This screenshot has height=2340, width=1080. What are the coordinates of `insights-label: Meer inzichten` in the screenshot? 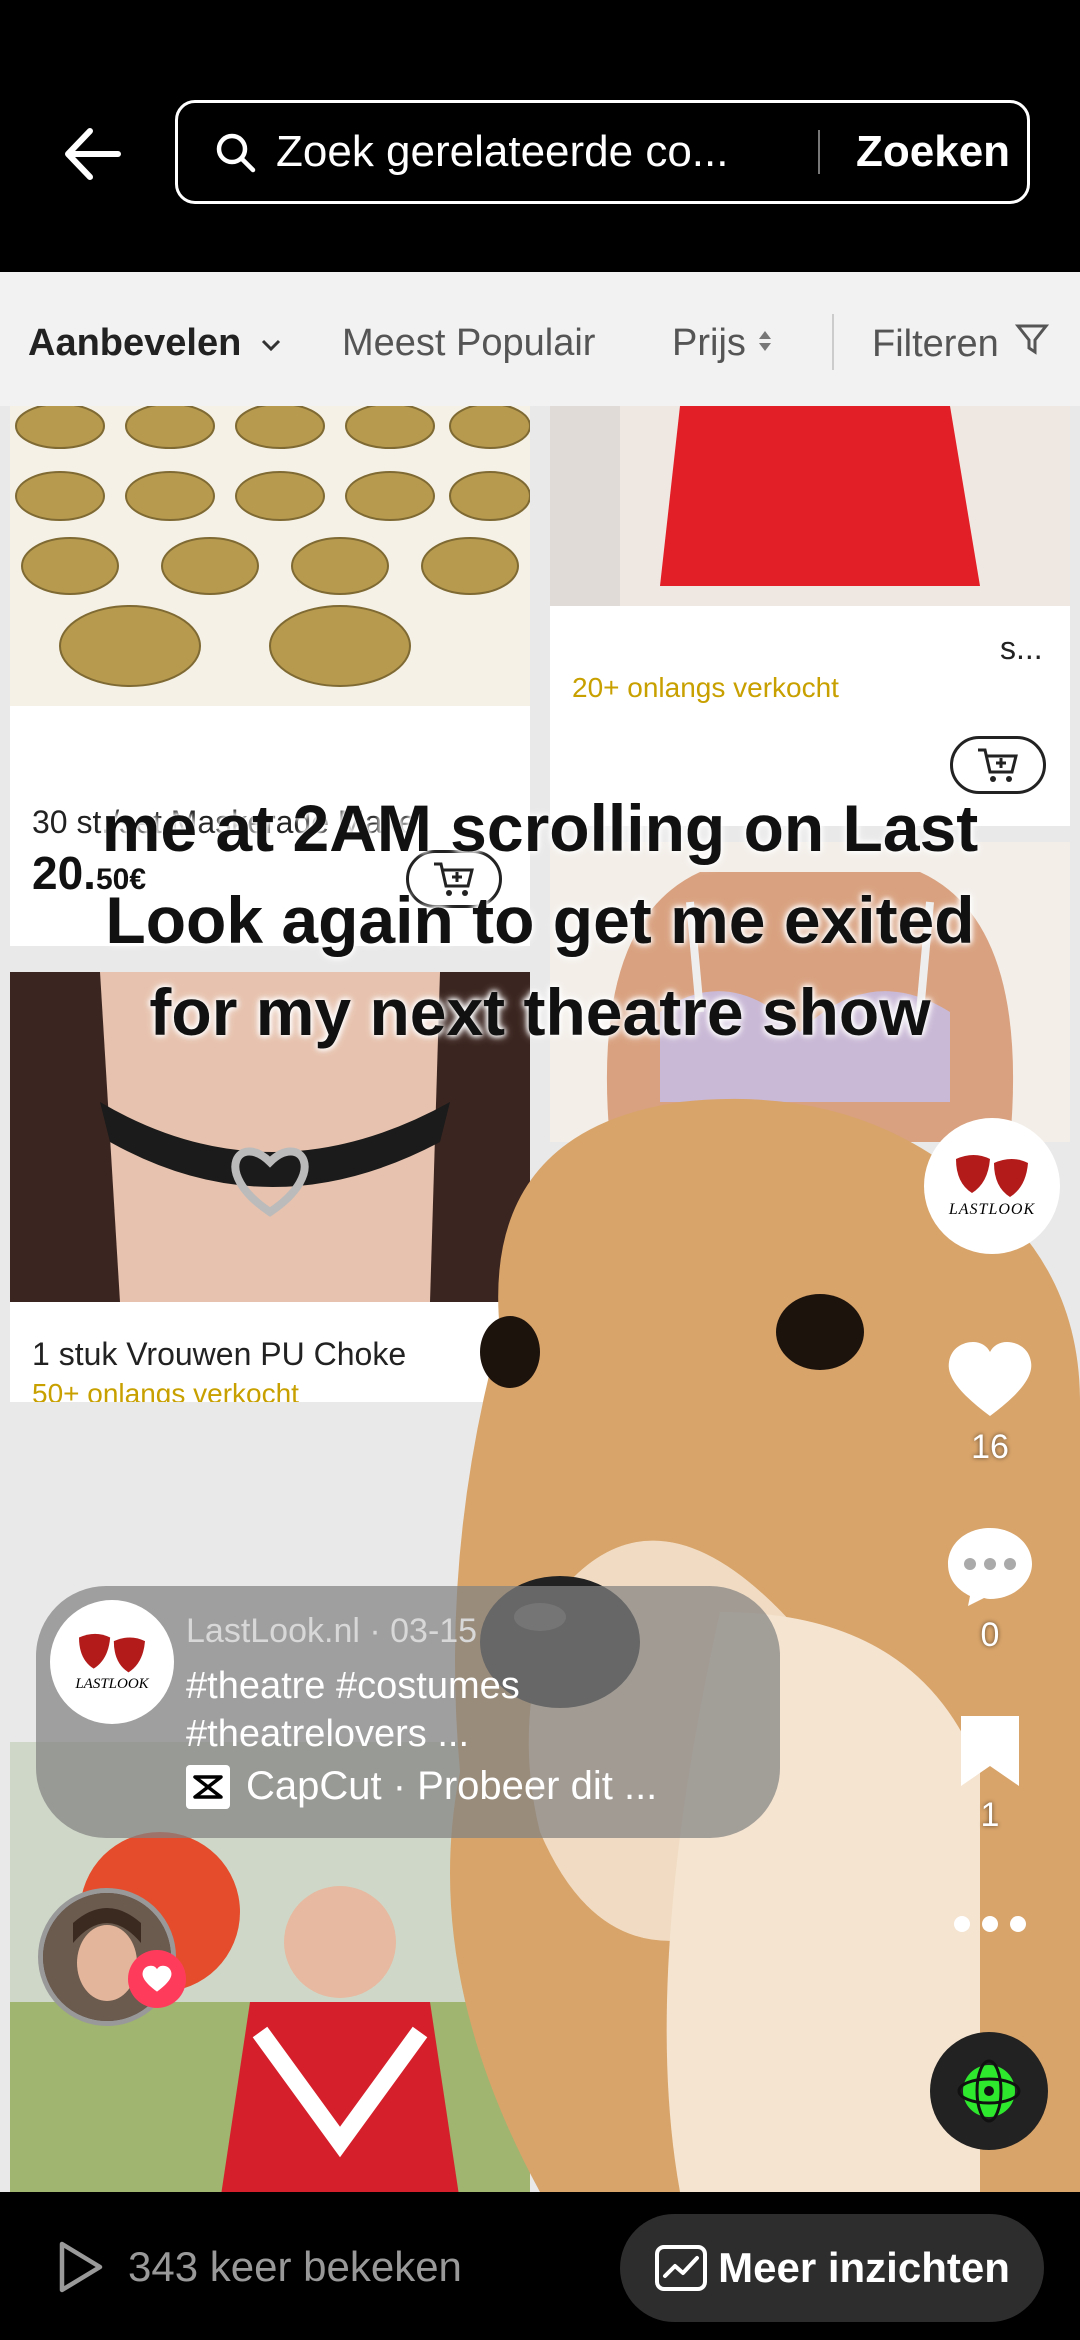 It's located at (864, 2267).